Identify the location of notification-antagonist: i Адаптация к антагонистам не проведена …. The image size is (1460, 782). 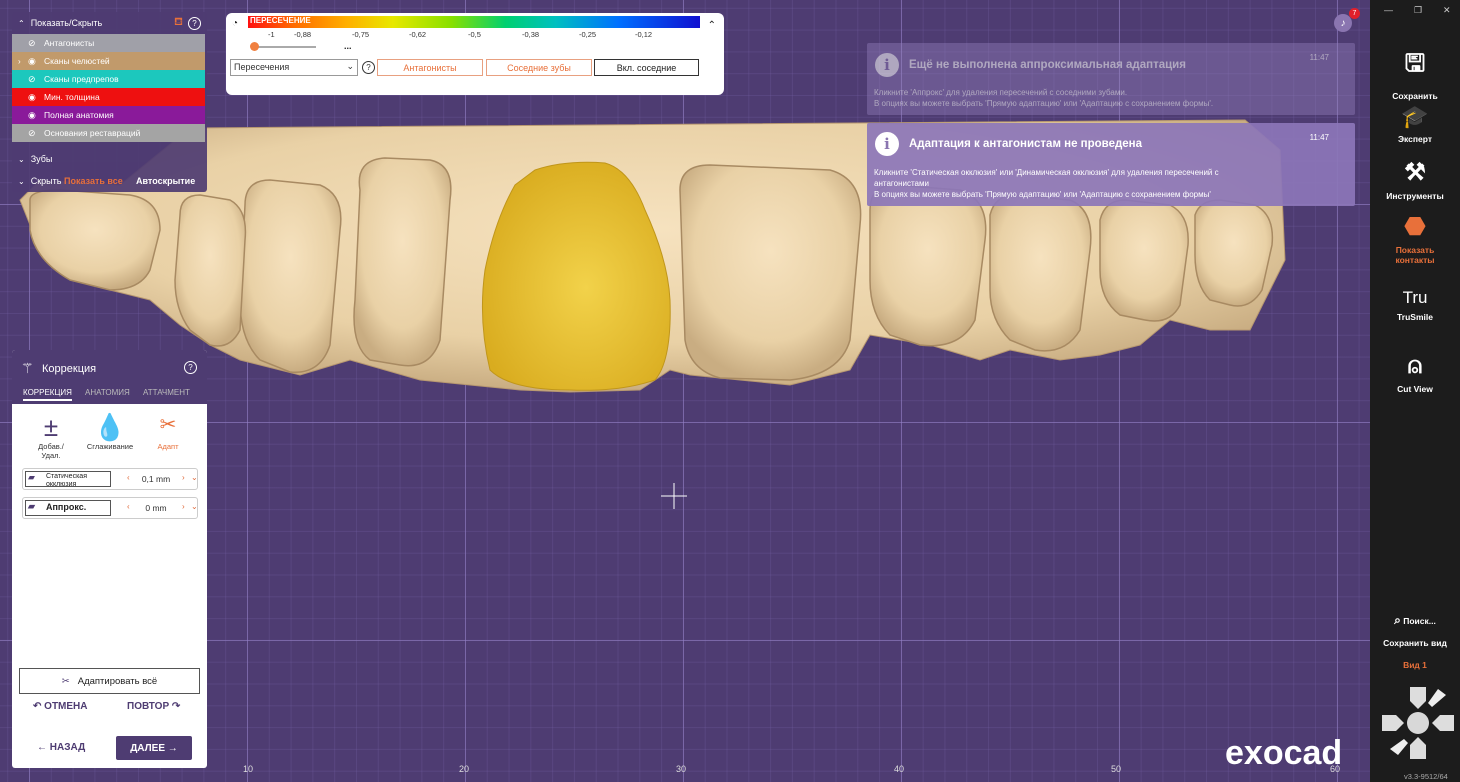
(1111, 164).